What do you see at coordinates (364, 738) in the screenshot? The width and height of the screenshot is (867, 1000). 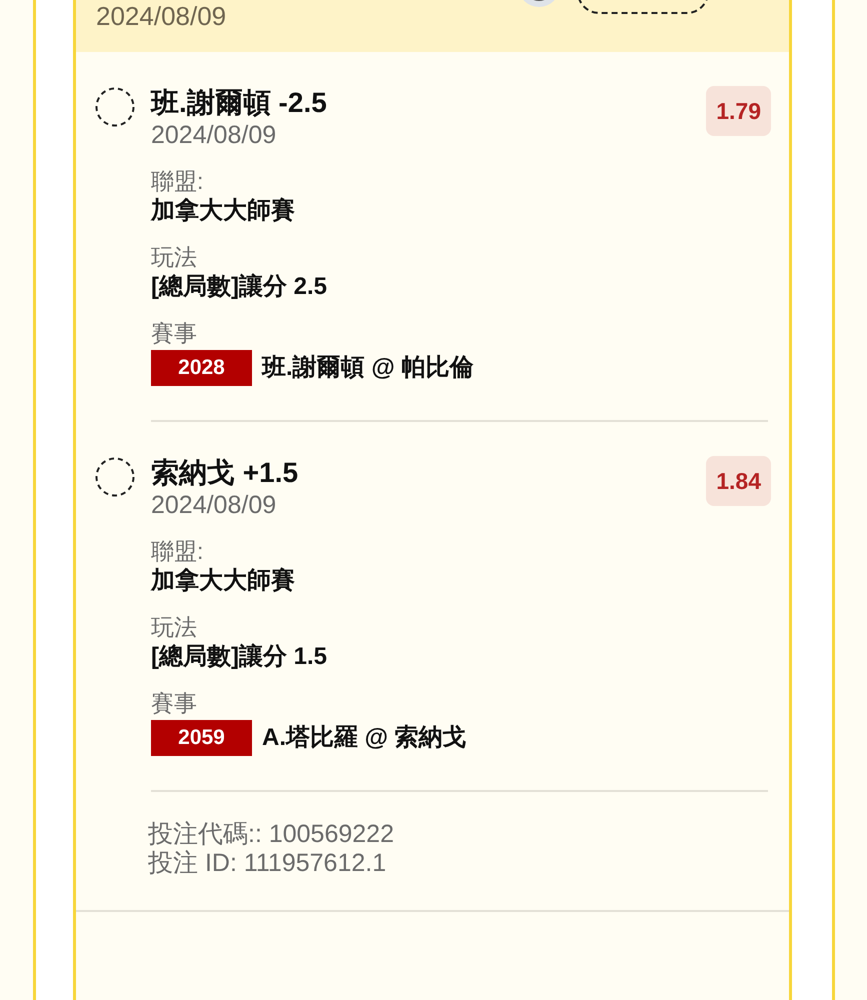 I see `event-name: A.塔比羅 @ 索納戈` at bounding box center [364, 738].